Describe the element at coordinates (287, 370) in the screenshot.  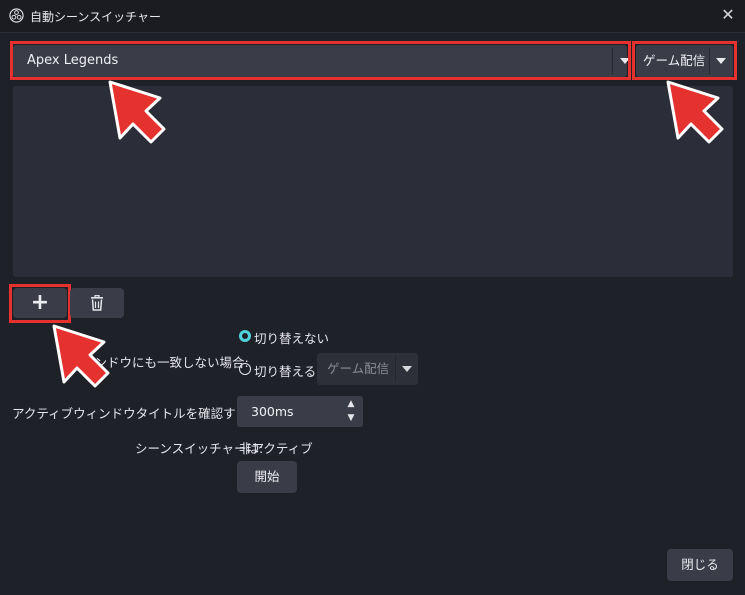
I see `radio-switch-to-label: 切り替える:` at that location.